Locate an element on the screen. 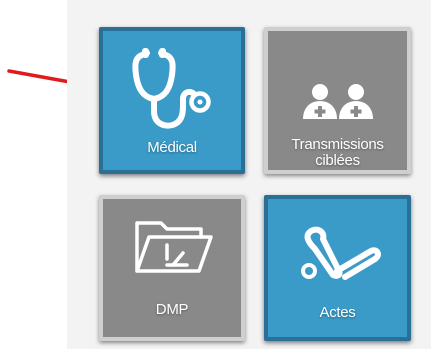 This screenshot has height=349, width=431. dmp-label: DMP is located at coordinates (172, 309).